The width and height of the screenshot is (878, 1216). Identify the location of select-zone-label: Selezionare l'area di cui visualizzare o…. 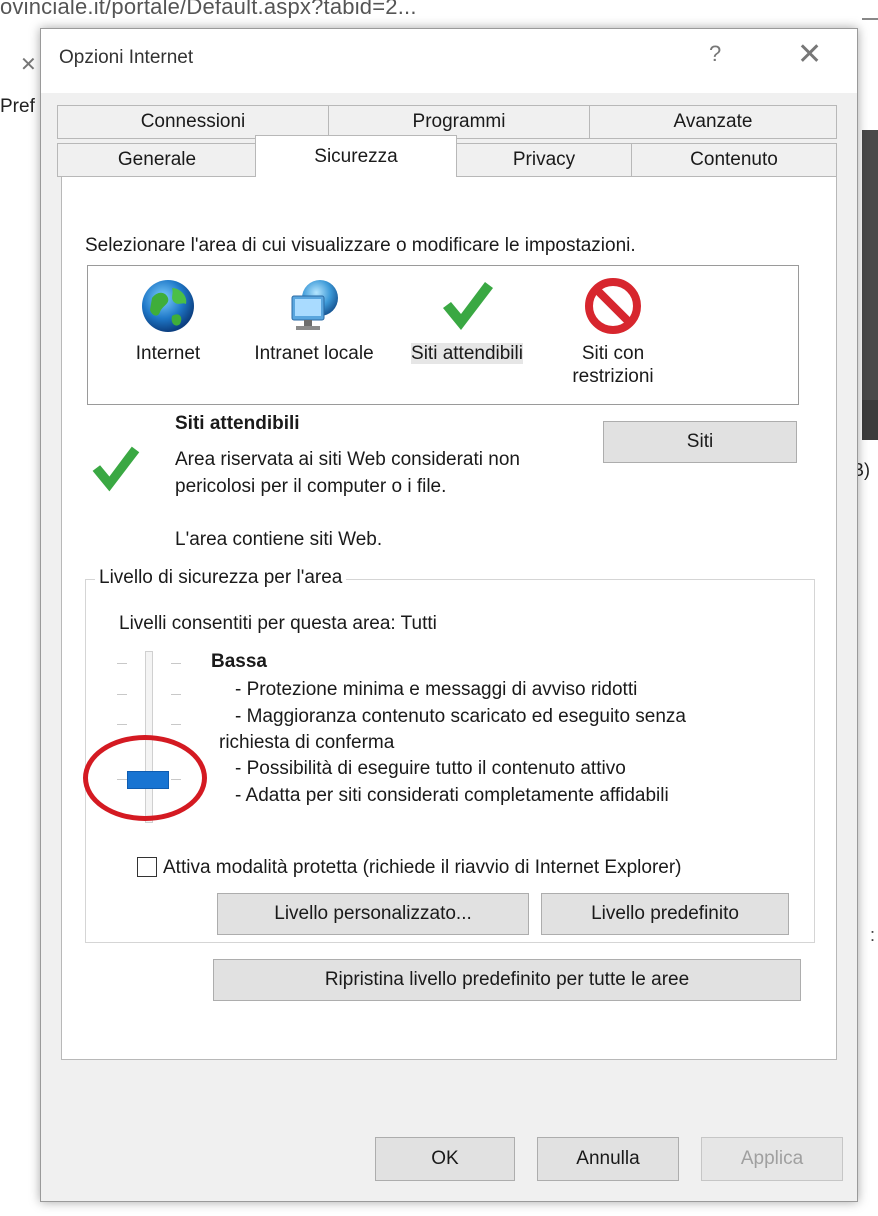
(360, 245).